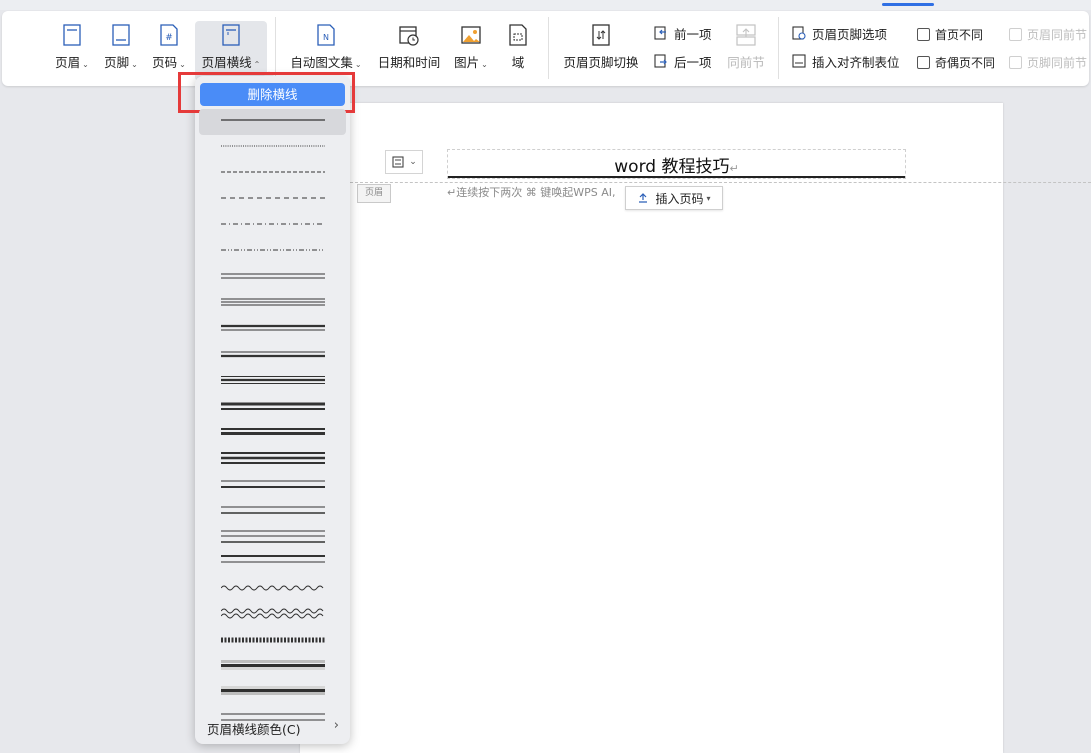 This screenshot has height=753, width=1091. I want to click on insert-page-number-icon, so click(643, 198).